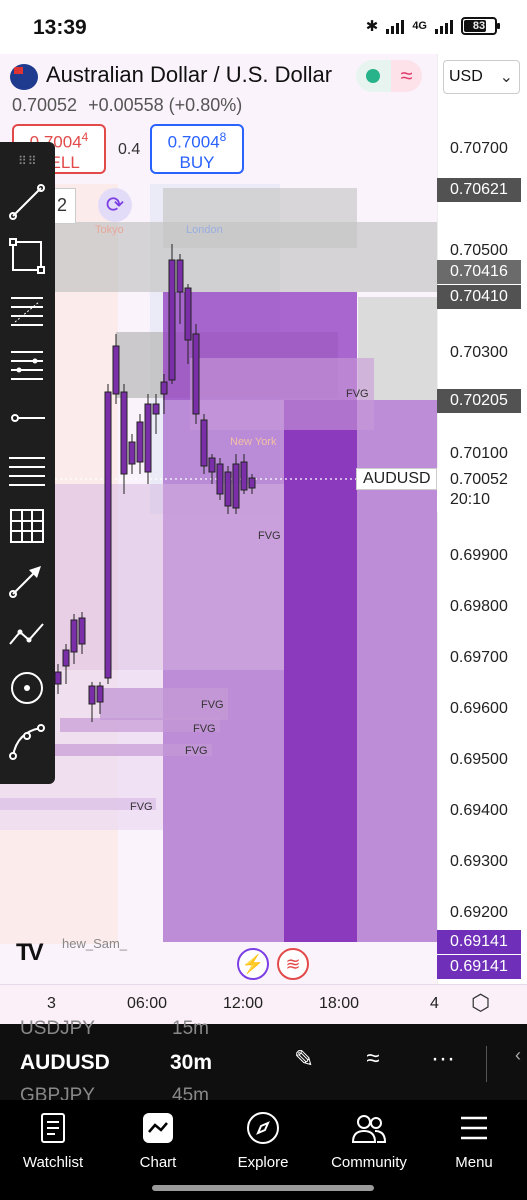 Image resolution: width=527 pixels, height=1200 pixels. Describe the element at coordinates (147, 1003) in the screenshot. I see `time-tick: 06:00` at that location.